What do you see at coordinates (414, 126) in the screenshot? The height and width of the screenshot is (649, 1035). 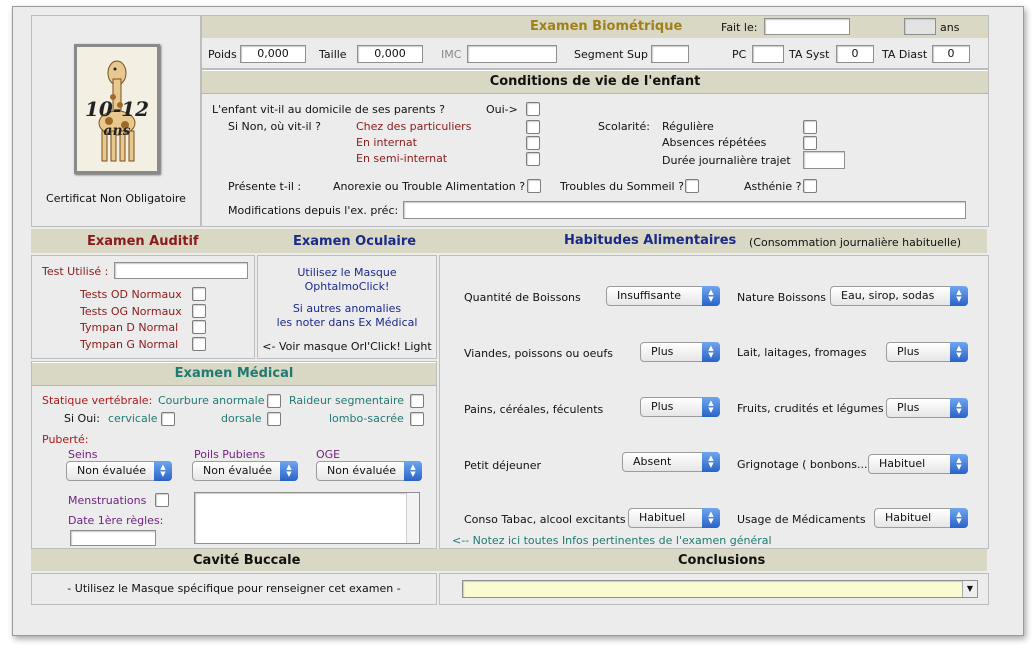 I see `lieu-particuliers: Chez des particuliers` at bounding box center [414, 126].